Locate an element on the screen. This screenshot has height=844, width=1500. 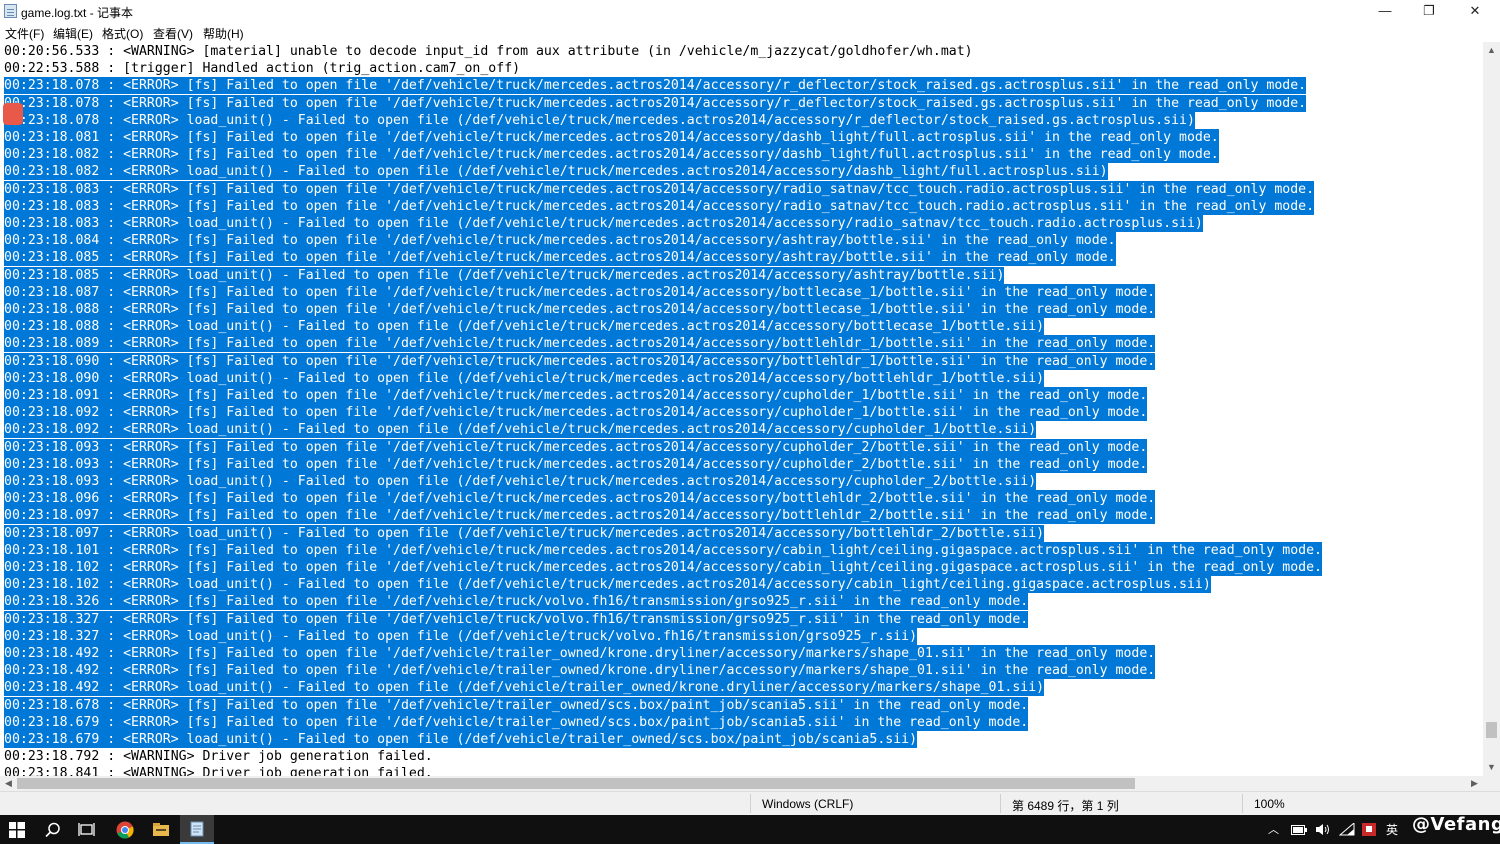
floating-app-badge-icon is located at coordinates (13, 114).